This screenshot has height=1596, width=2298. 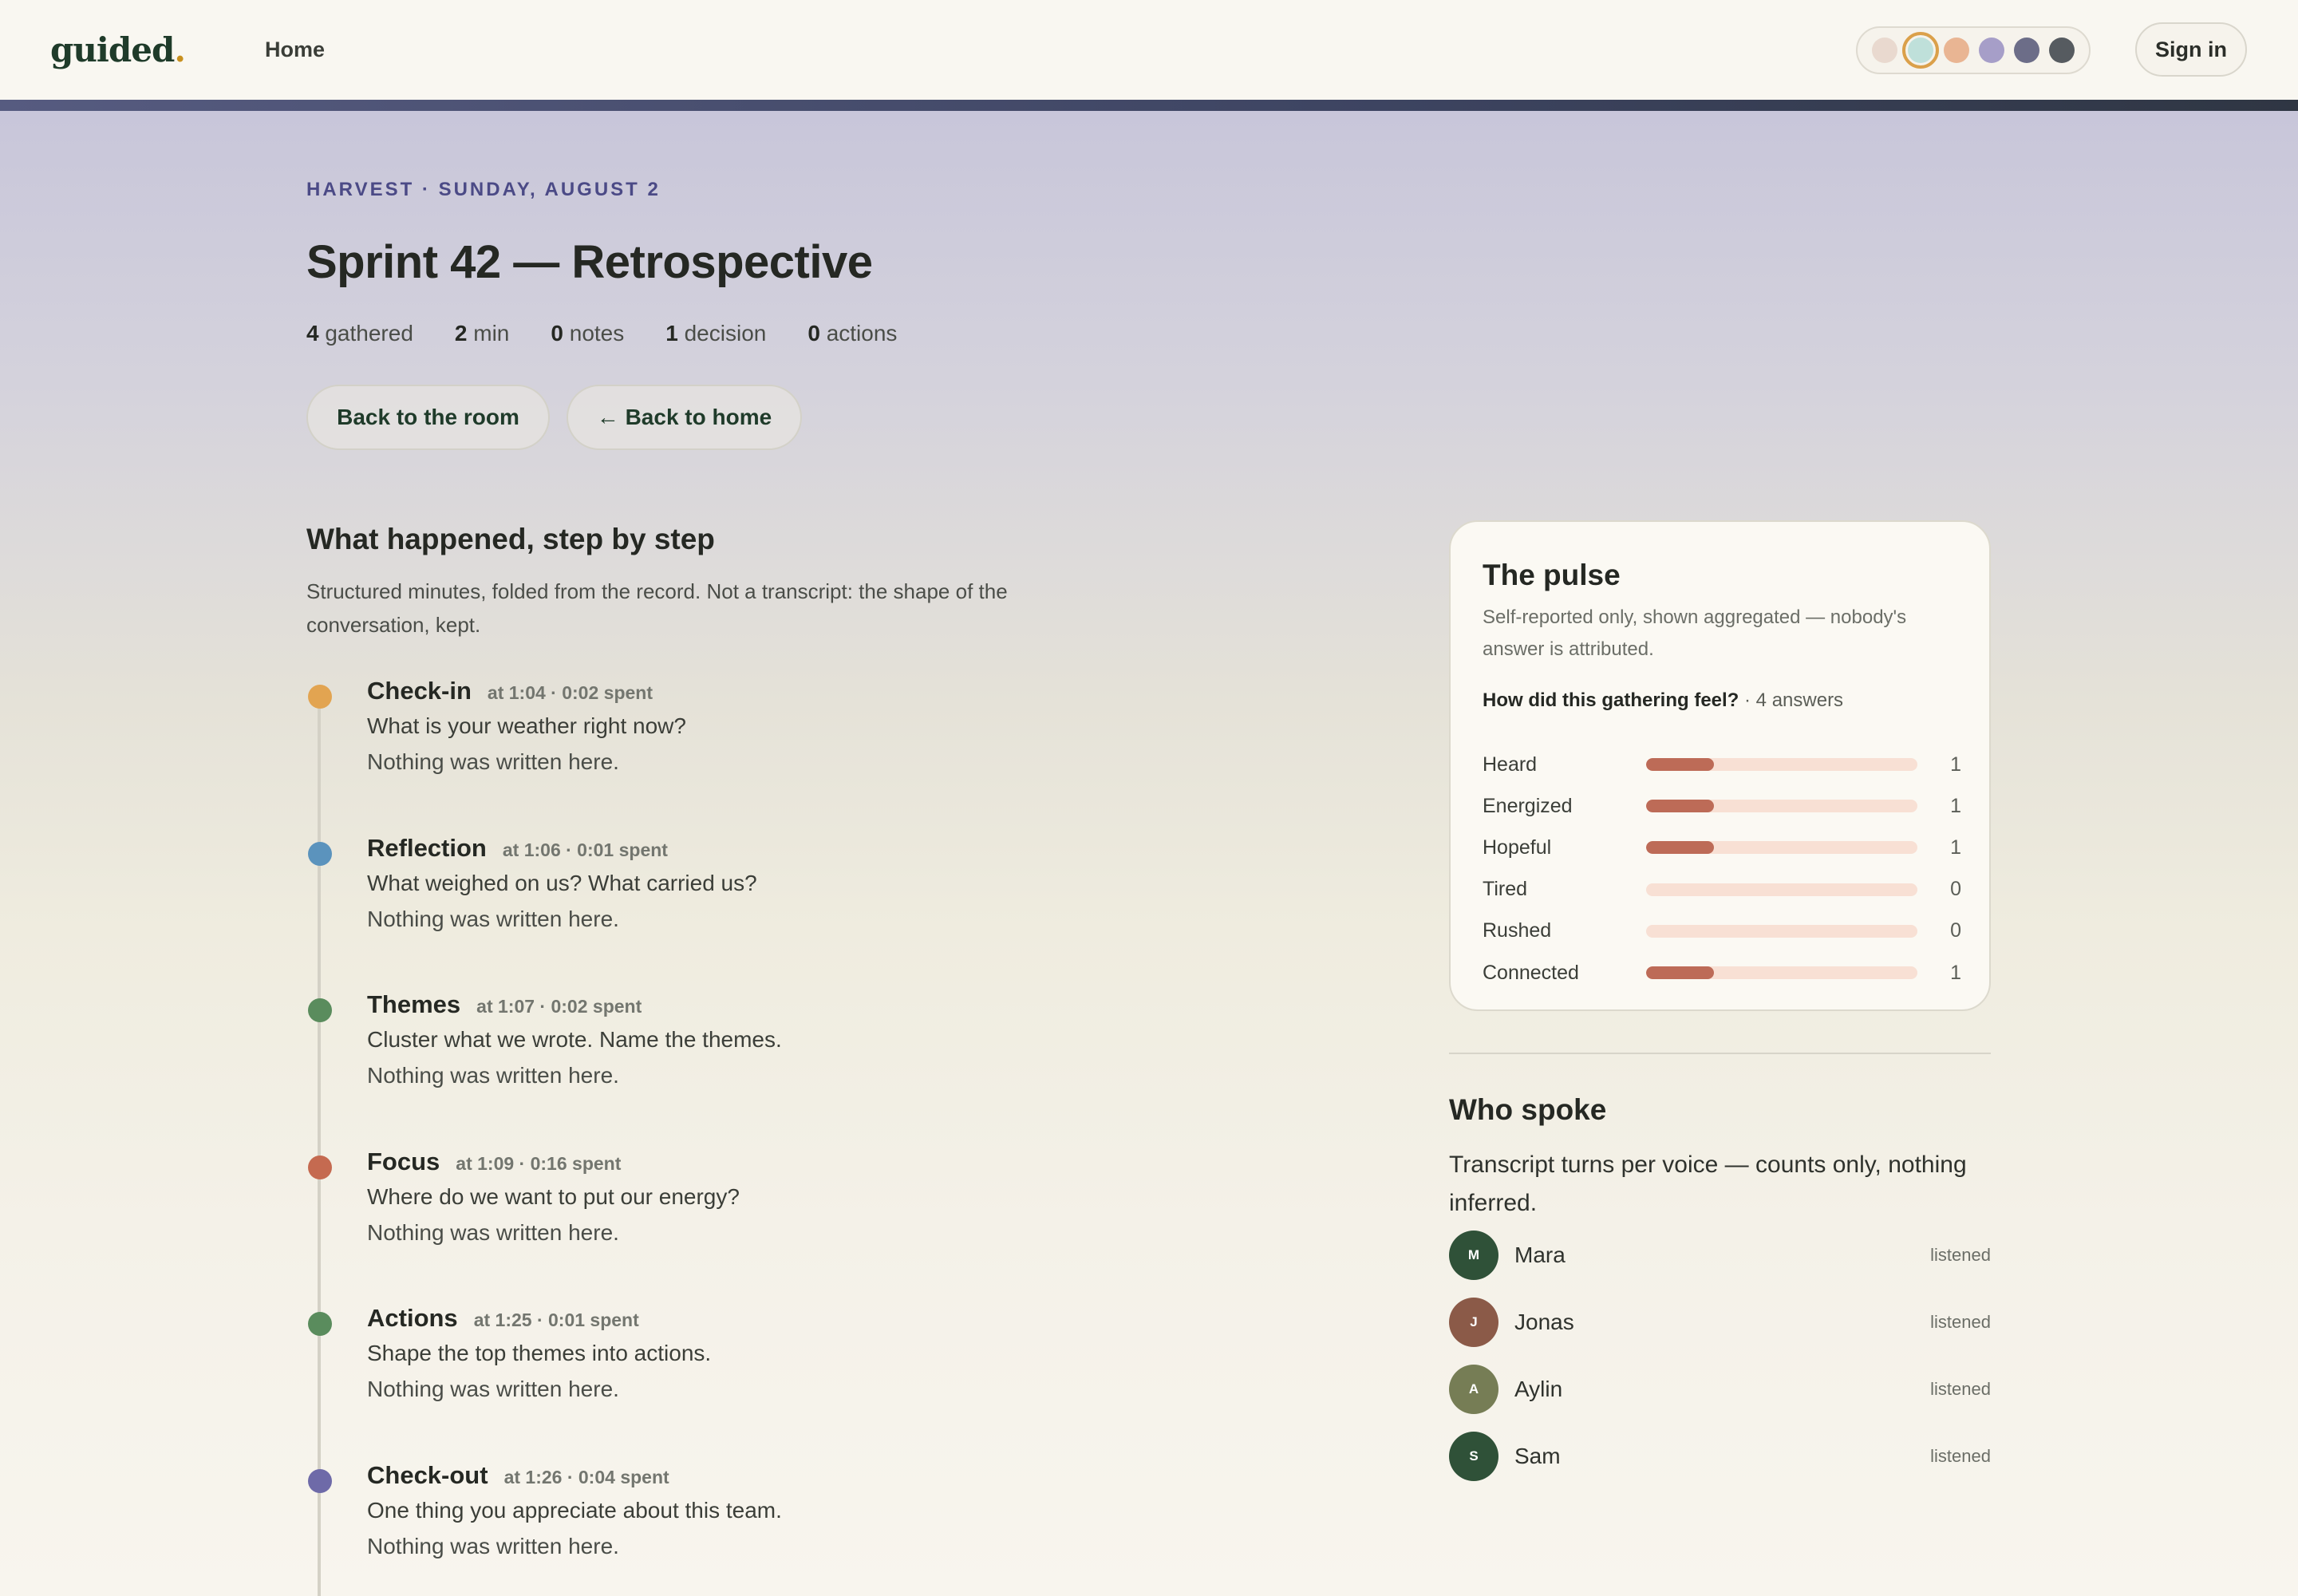 I want to click on nav-home-link: Home, so click(x=295, y=50).